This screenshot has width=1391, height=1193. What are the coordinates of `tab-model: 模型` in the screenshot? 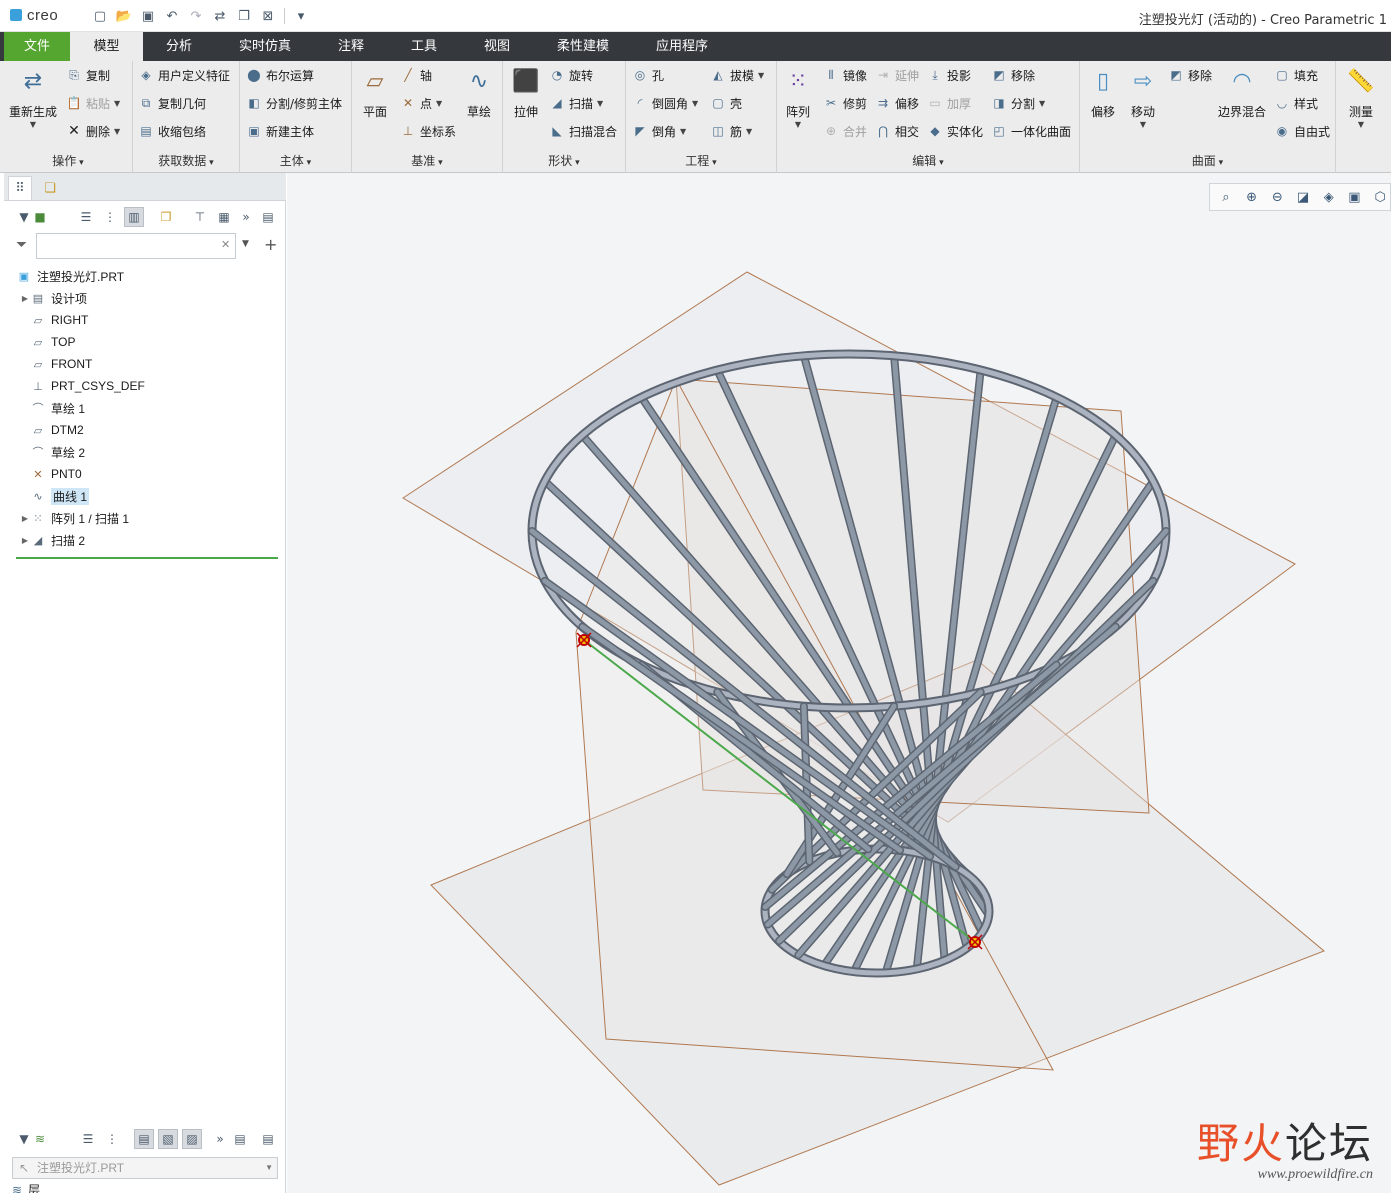 It's located at (106, 46).